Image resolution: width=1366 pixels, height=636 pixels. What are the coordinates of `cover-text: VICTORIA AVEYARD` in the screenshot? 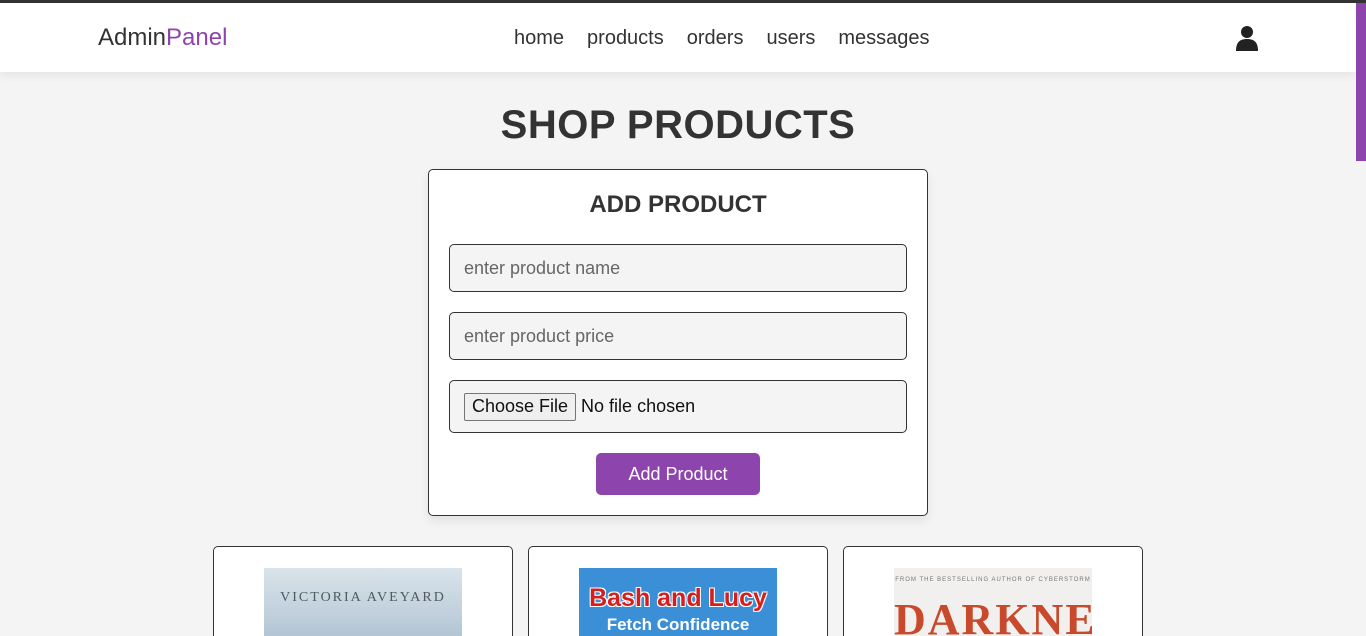 It's located at (363, 597).